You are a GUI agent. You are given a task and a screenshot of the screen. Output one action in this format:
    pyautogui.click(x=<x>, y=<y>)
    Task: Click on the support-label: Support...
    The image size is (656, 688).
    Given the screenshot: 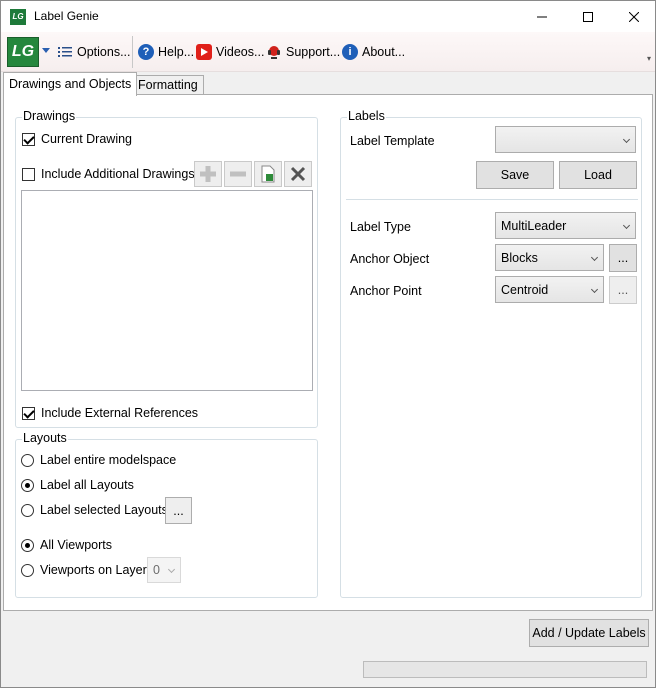 What is the action you would take?
    pyautogui.click(x=313, y=52)
    